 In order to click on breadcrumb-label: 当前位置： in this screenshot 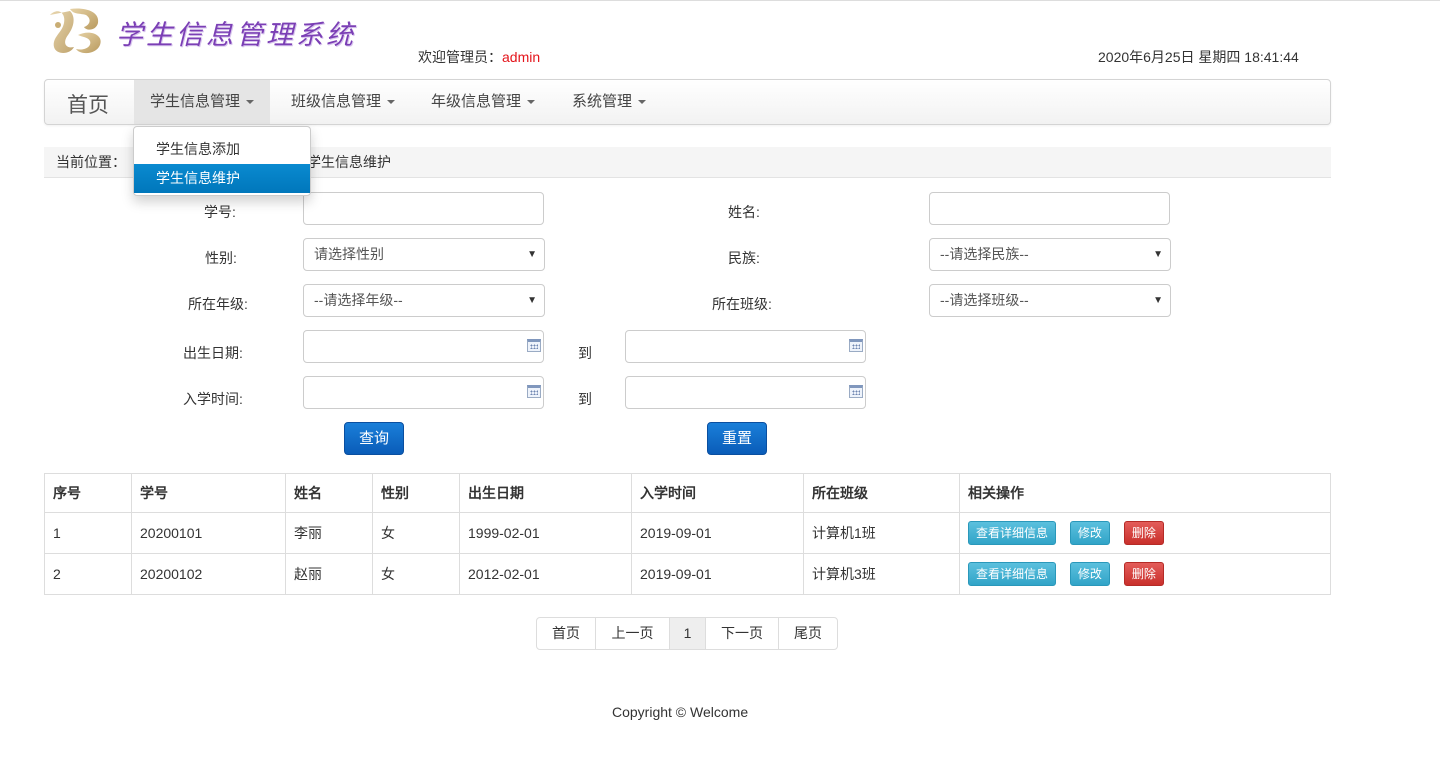, I will do `click(91, 162)`.